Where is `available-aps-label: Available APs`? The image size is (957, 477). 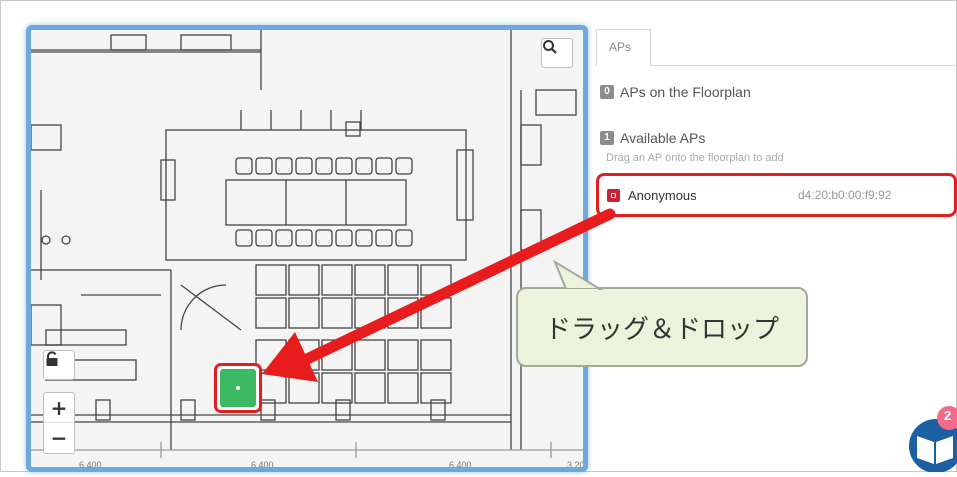 available-aps-label: Available APs is located at coordinates (663, 138).